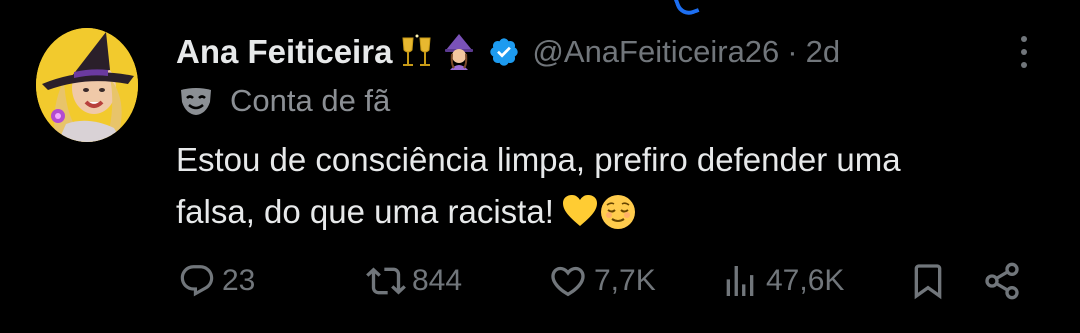 Image resolution: width=1080 pixels, height=333 pixels. I want to click on tweet-timestamp: 2d, so click(823, 52).